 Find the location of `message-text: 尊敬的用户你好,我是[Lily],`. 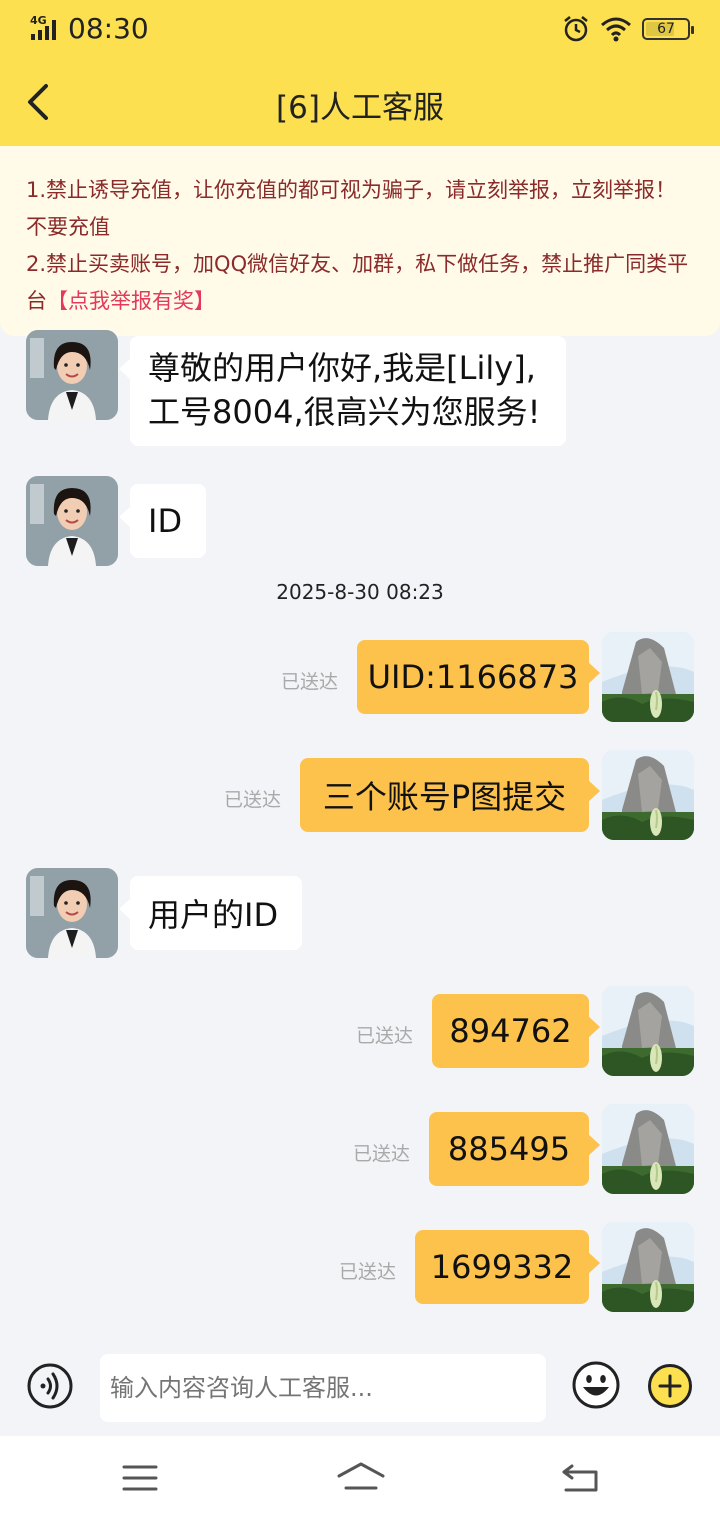

message-text: 尊敬的用户你好,我是[Lily], is located at coordinates (342, 368).